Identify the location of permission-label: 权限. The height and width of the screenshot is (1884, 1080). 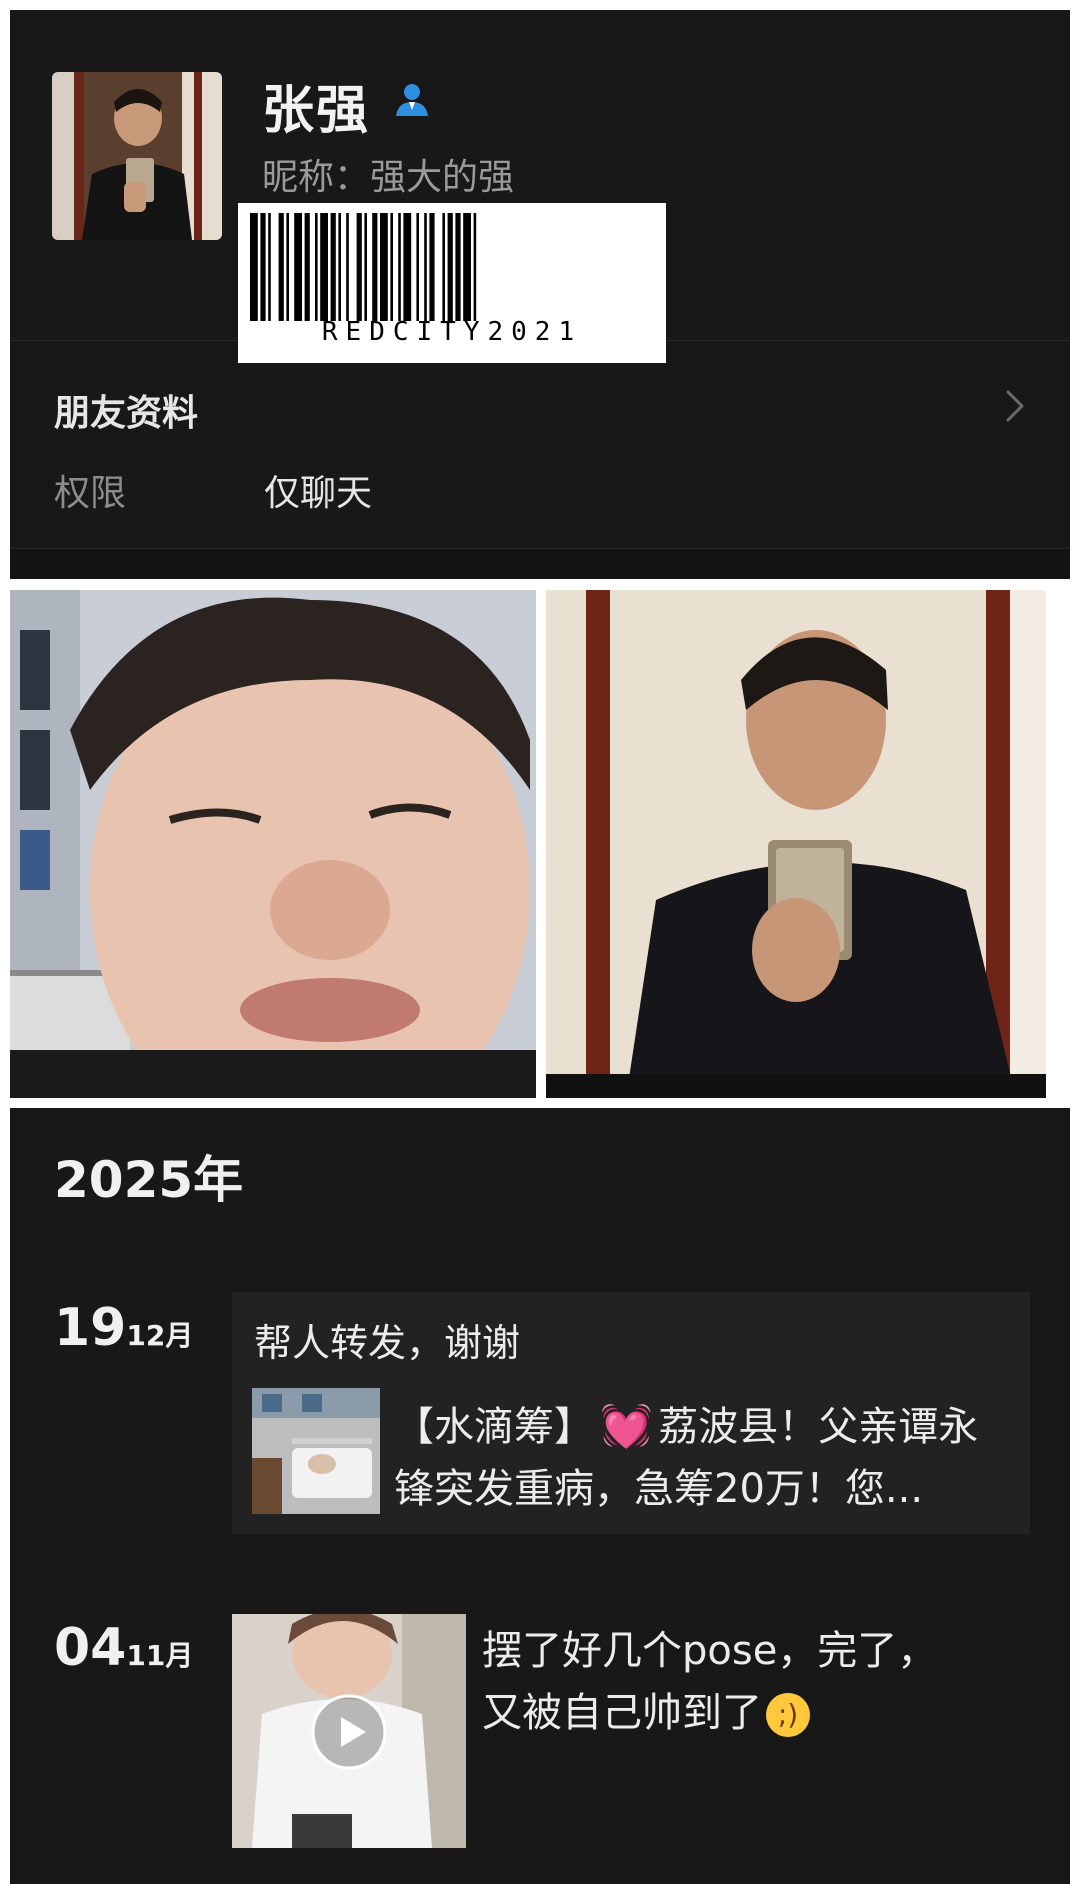
(90, 493).